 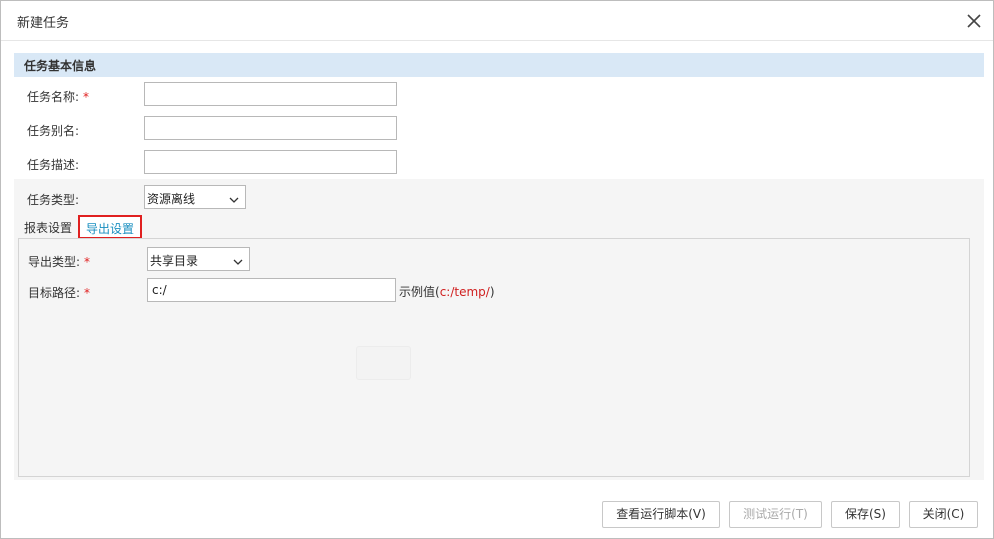 What do you see at coordinates (60, 66) in the screenshot?
I see `section-title: 任务基本信息` at bounding box center [60, 66].